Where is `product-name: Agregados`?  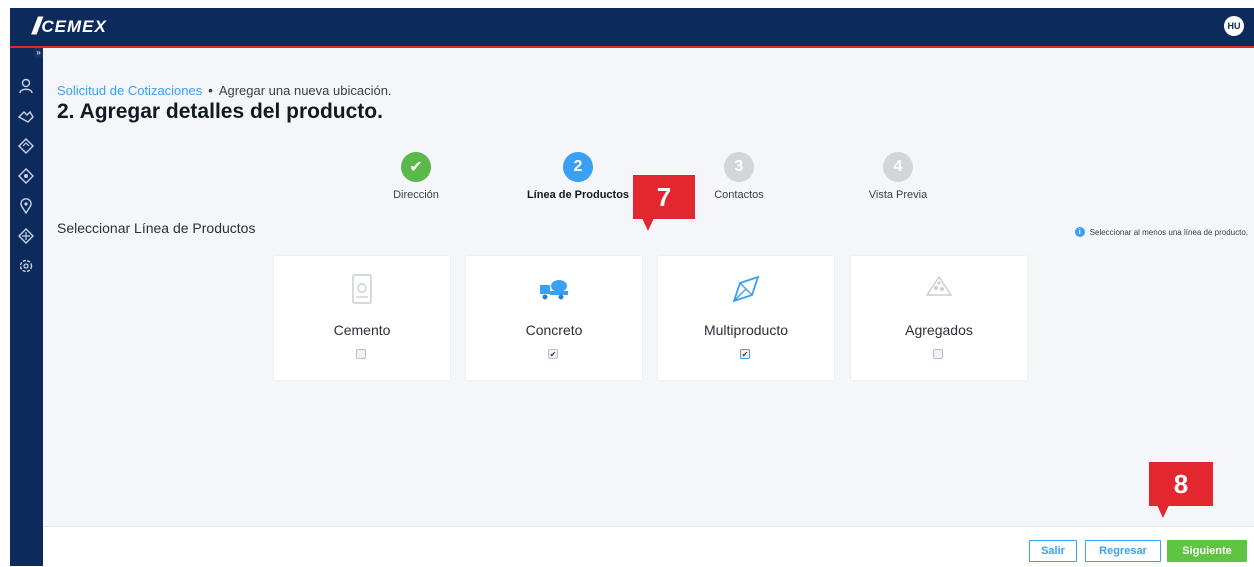
product-name: Agregados is located at coordinates (939, 330).